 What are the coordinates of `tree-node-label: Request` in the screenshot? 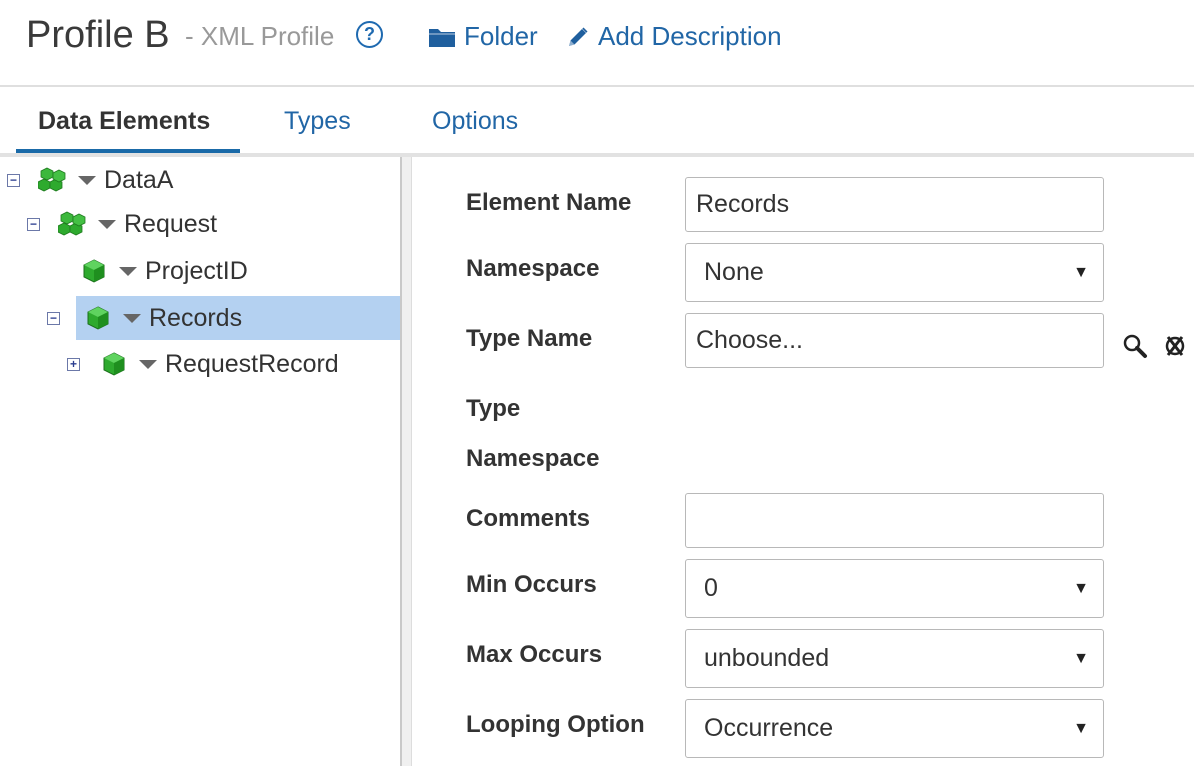 It's located at (171, 223).